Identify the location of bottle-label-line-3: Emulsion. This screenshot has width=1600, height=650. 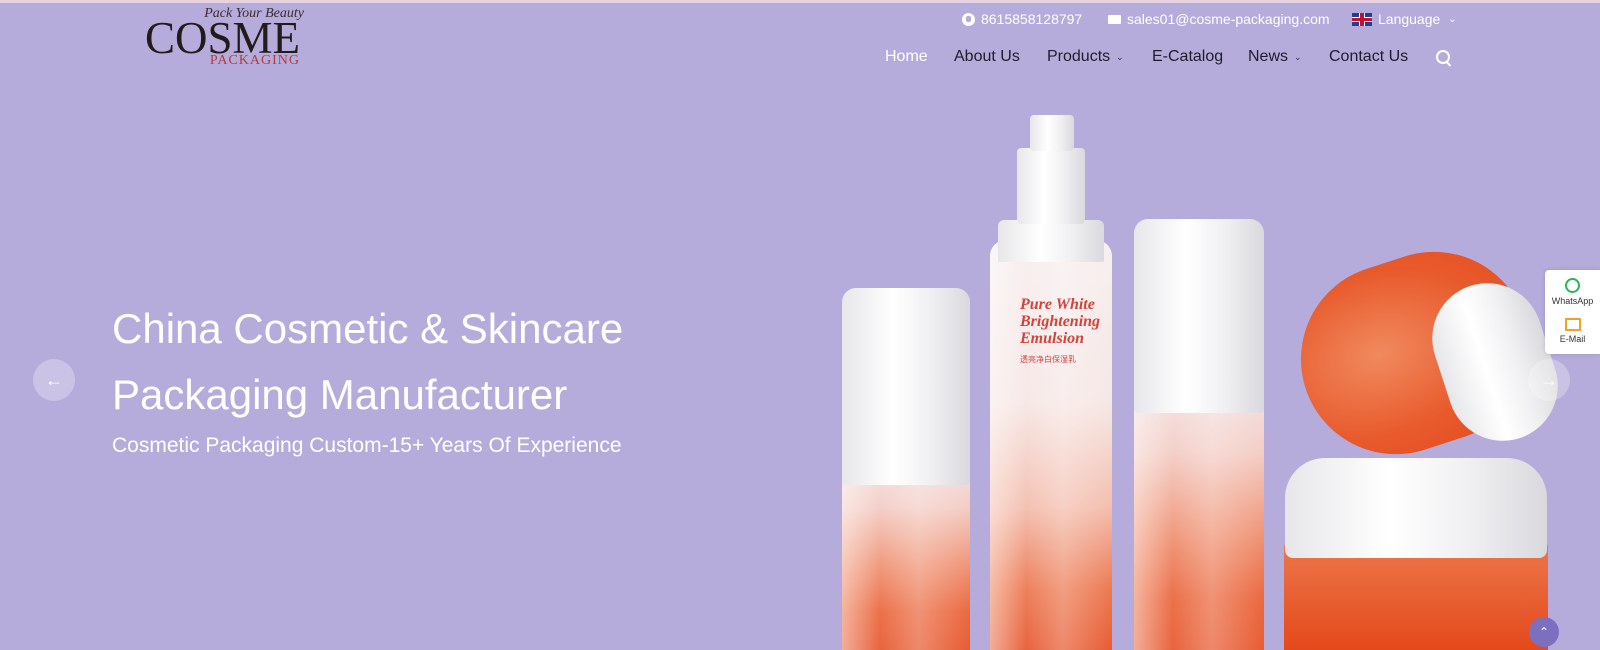
(1052, 338).